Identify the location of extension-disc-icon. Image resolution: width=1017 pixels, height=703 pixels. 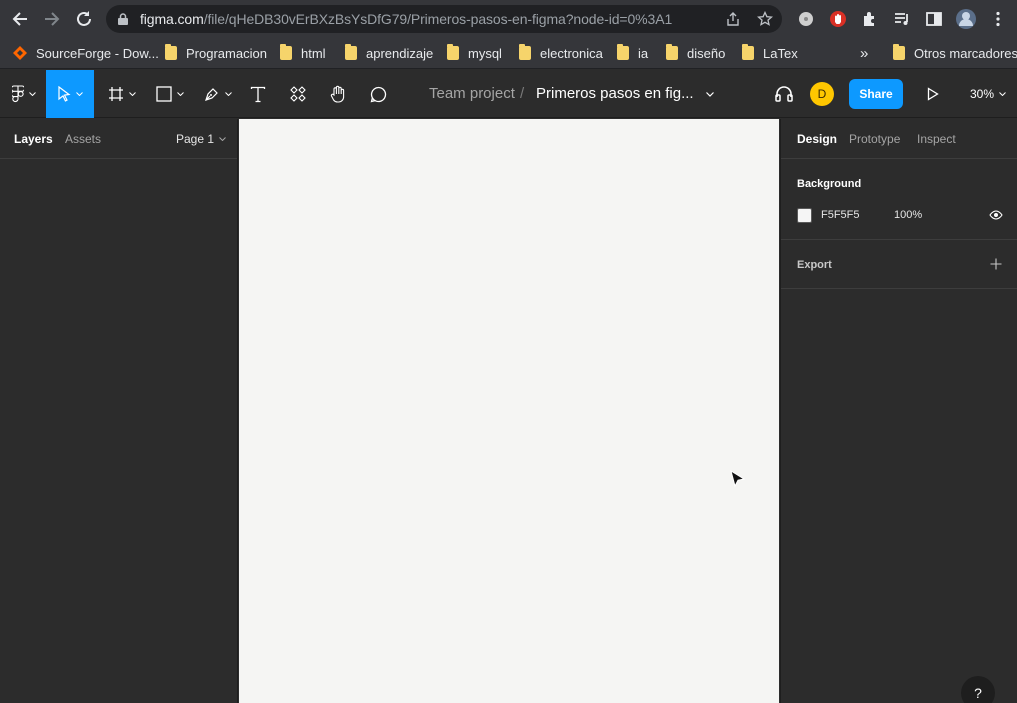
(806, 19).